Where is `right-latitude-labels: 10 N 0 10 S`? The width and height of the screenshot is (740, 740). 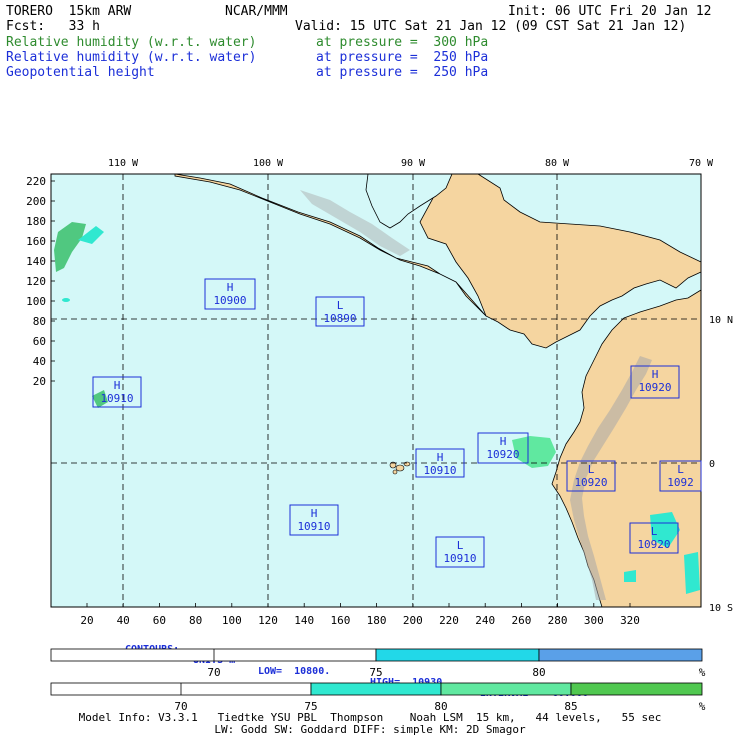
right-latitude-labels: 10 N 0 10 S is located at coordinates (721, 464).